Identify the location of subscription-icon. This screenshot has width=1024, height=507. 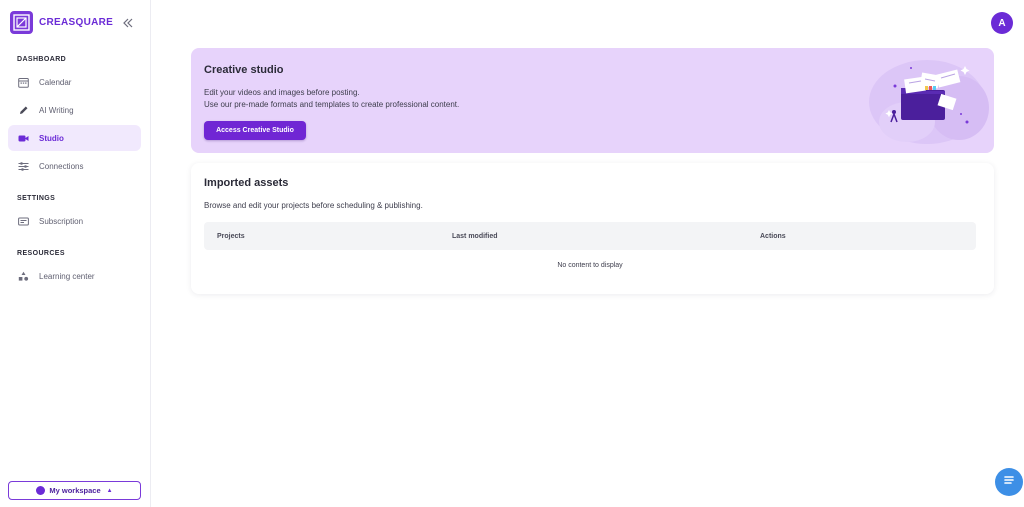
(23, 221).